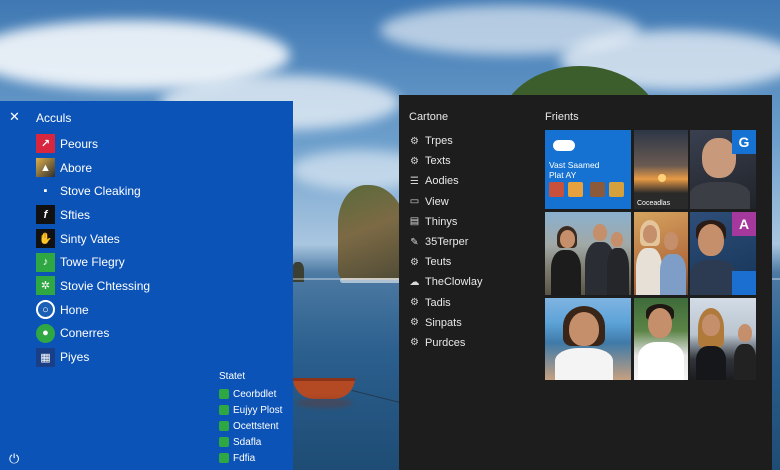  I want to click on boat-reflection, so click(324, 403).